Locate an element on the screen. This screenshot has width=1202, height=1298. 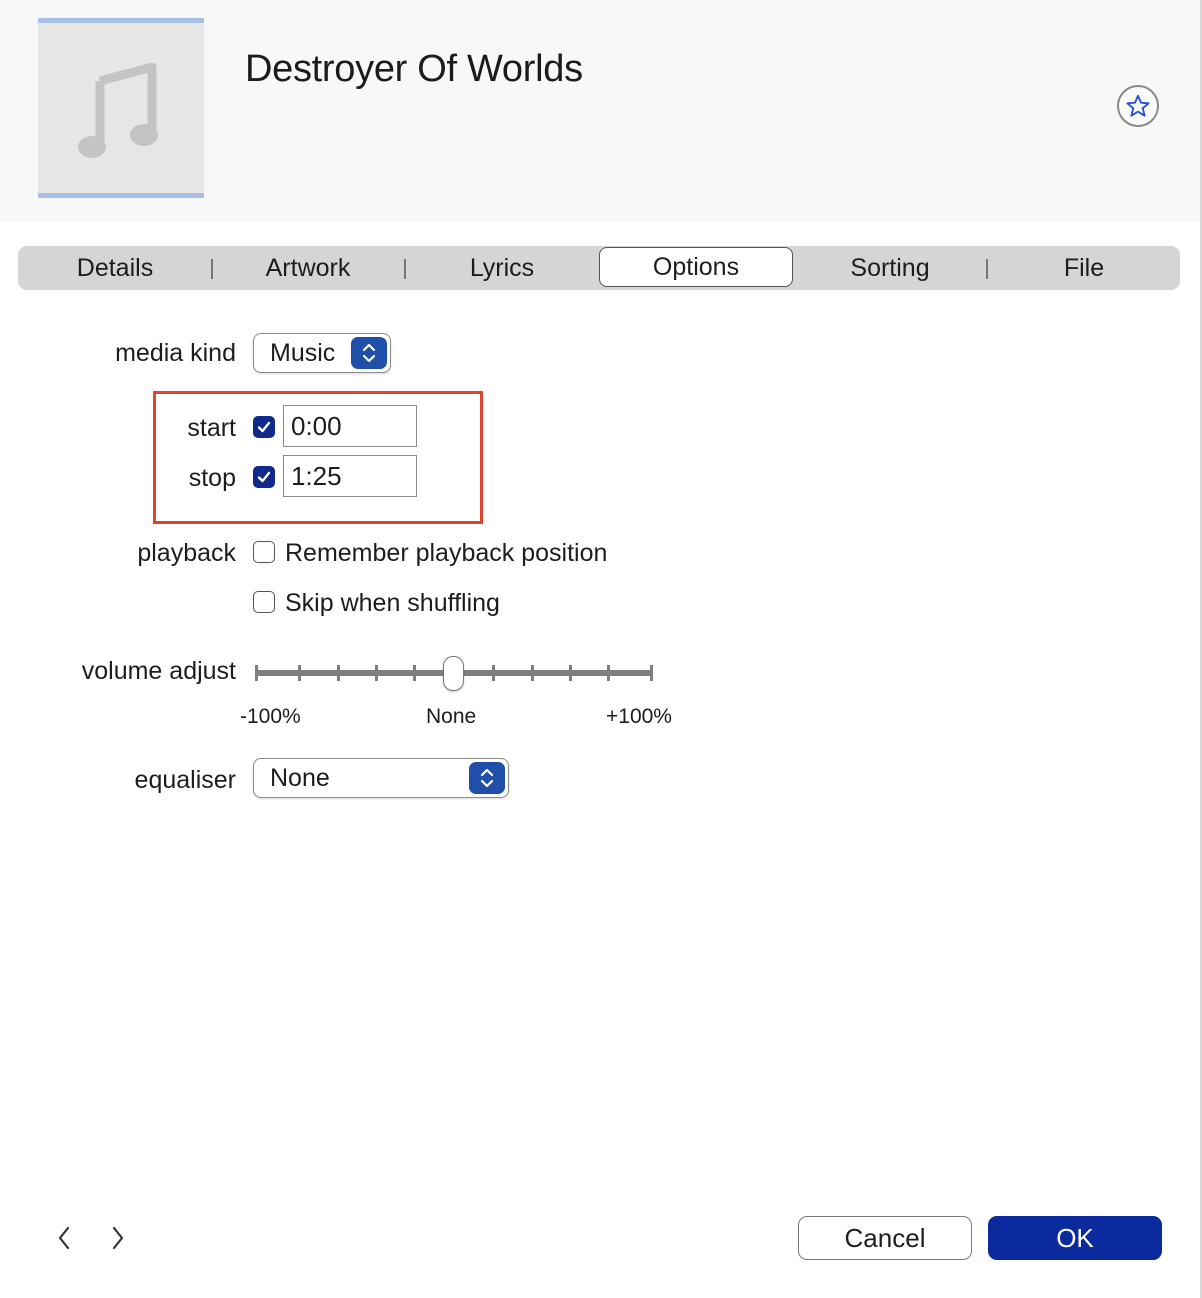
tab-details: Details is located at coordinates (115, 268).